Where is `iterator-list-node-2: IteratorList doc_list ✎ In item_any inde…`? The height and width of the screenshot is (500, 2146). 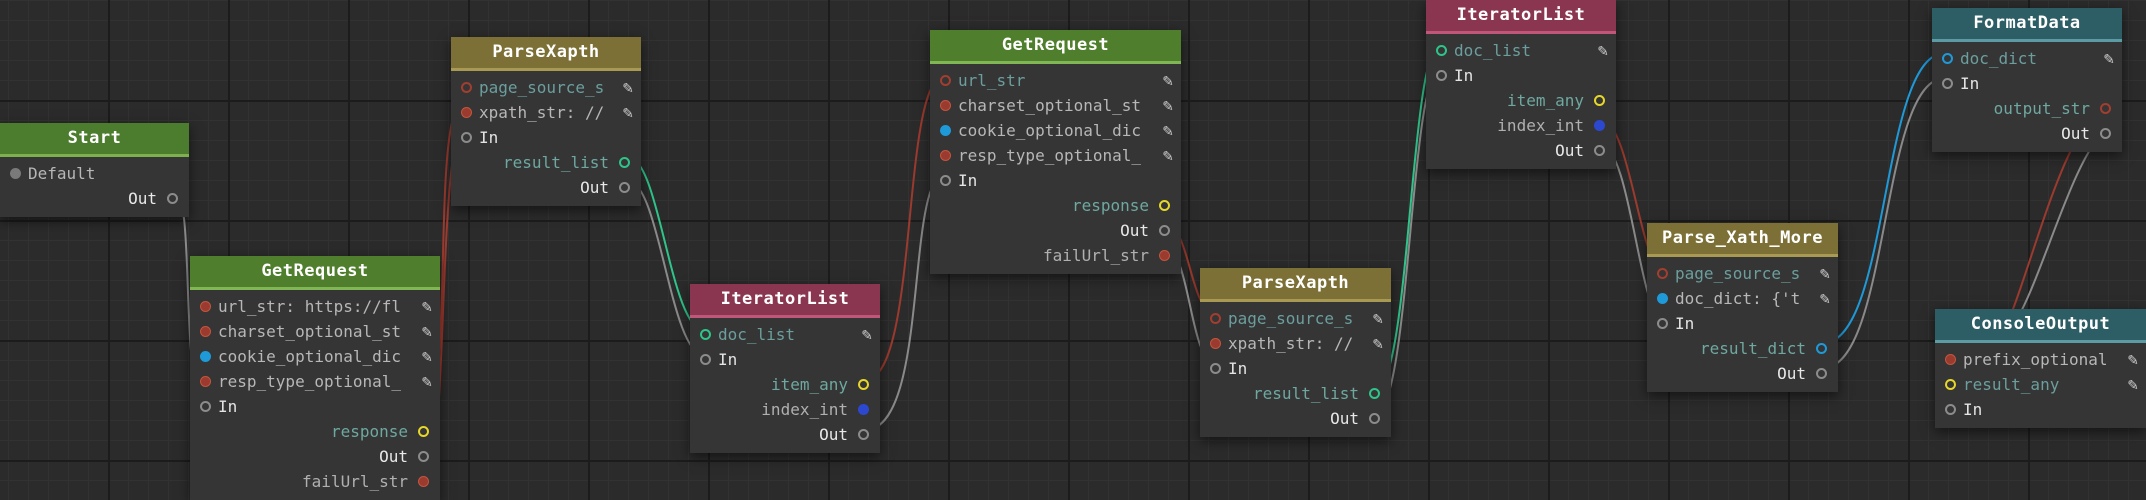 iterator-list-node-2: IteratorList doc_list ✎ In item_any inde… is located at coordinates (1521, 84).